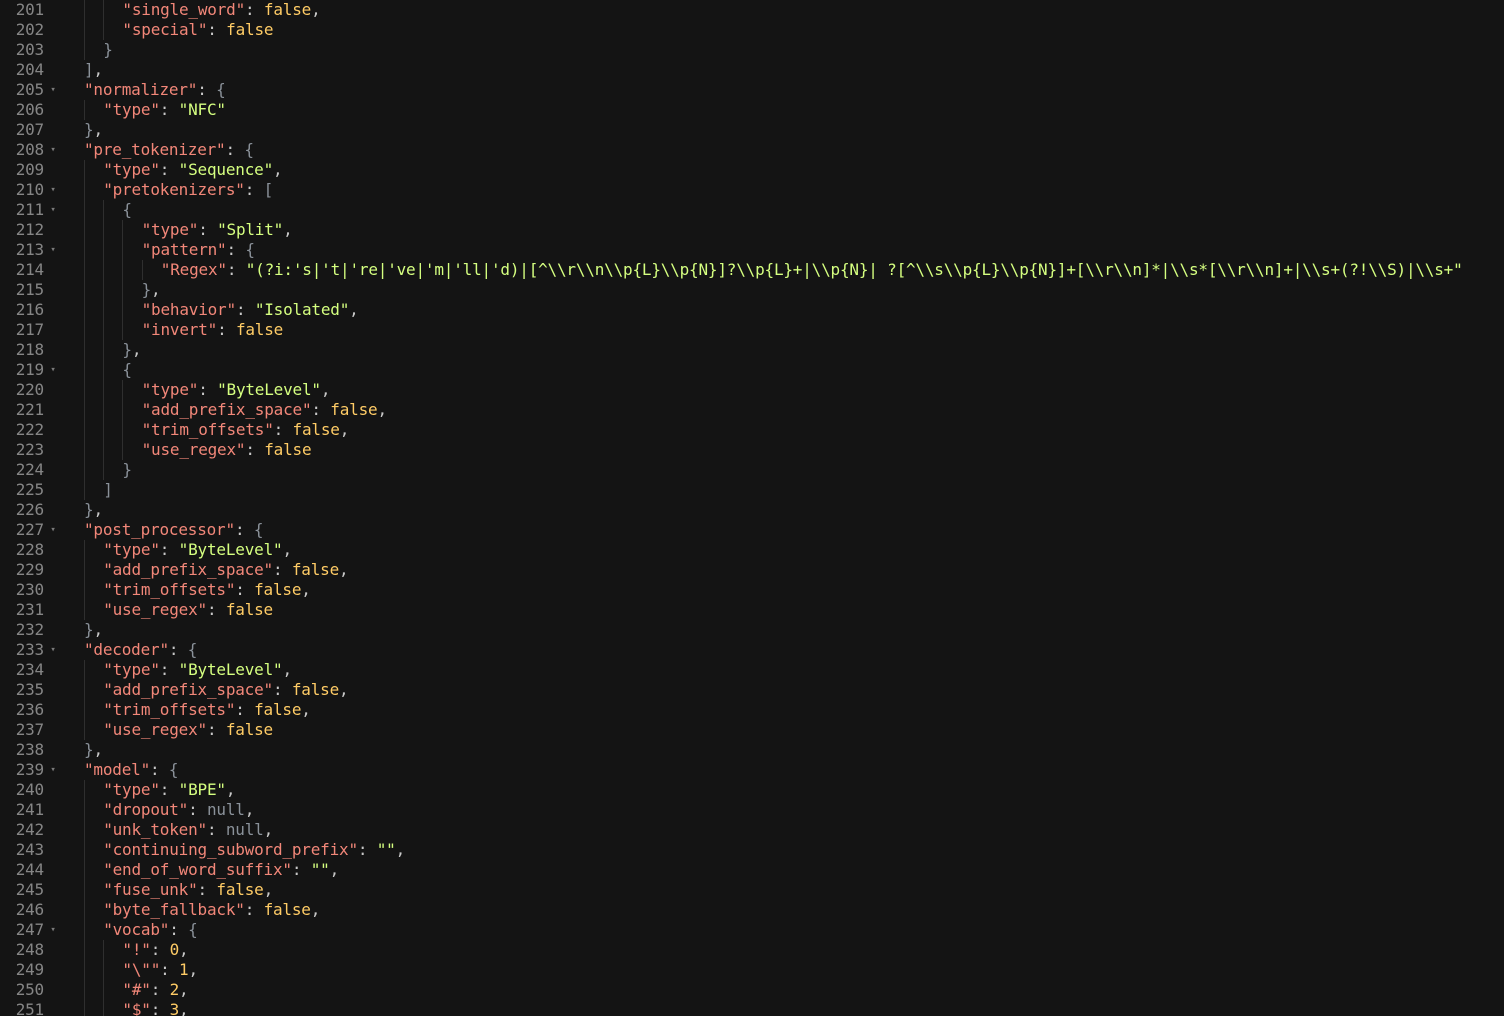 The height and width of the screenshot is (1016, 1504). I want to click on code-line: 218},, so click(752, 350).